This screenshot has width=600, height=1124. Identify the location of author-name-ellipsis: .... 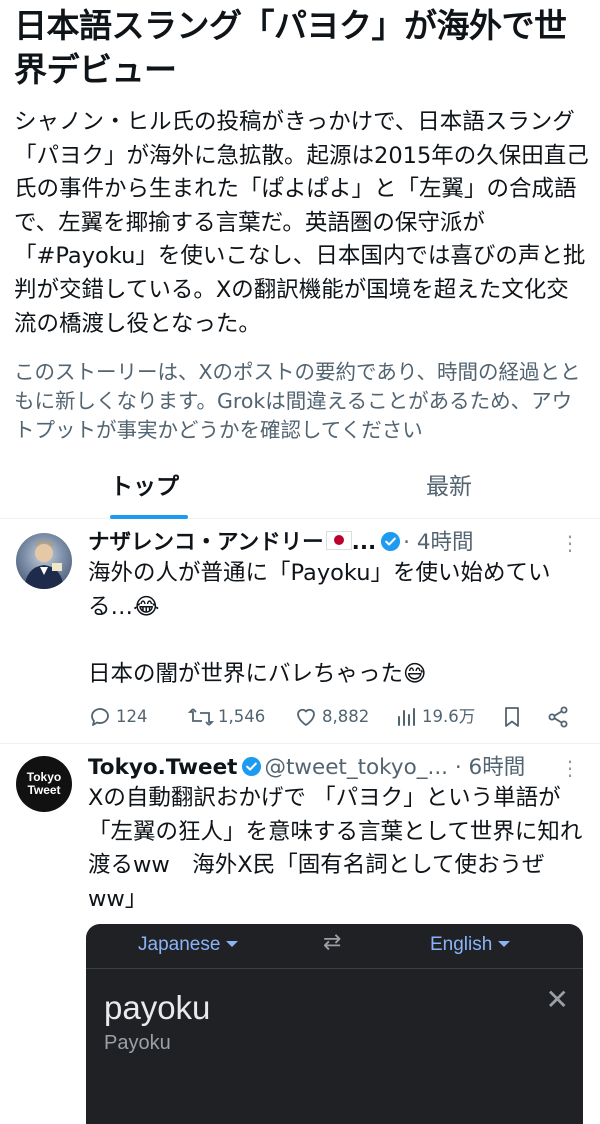
(364, 542).